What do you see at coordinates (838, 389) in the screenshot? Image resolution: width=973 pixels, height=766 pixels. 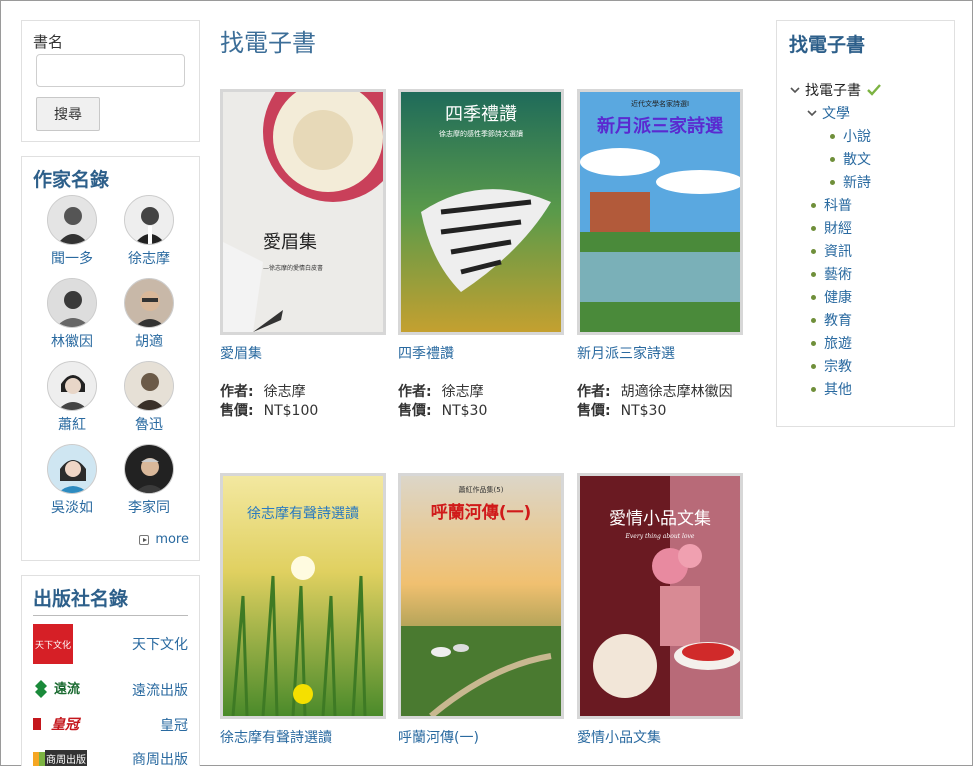 I see `category-link: 其他` at bounding box center [838, 389].